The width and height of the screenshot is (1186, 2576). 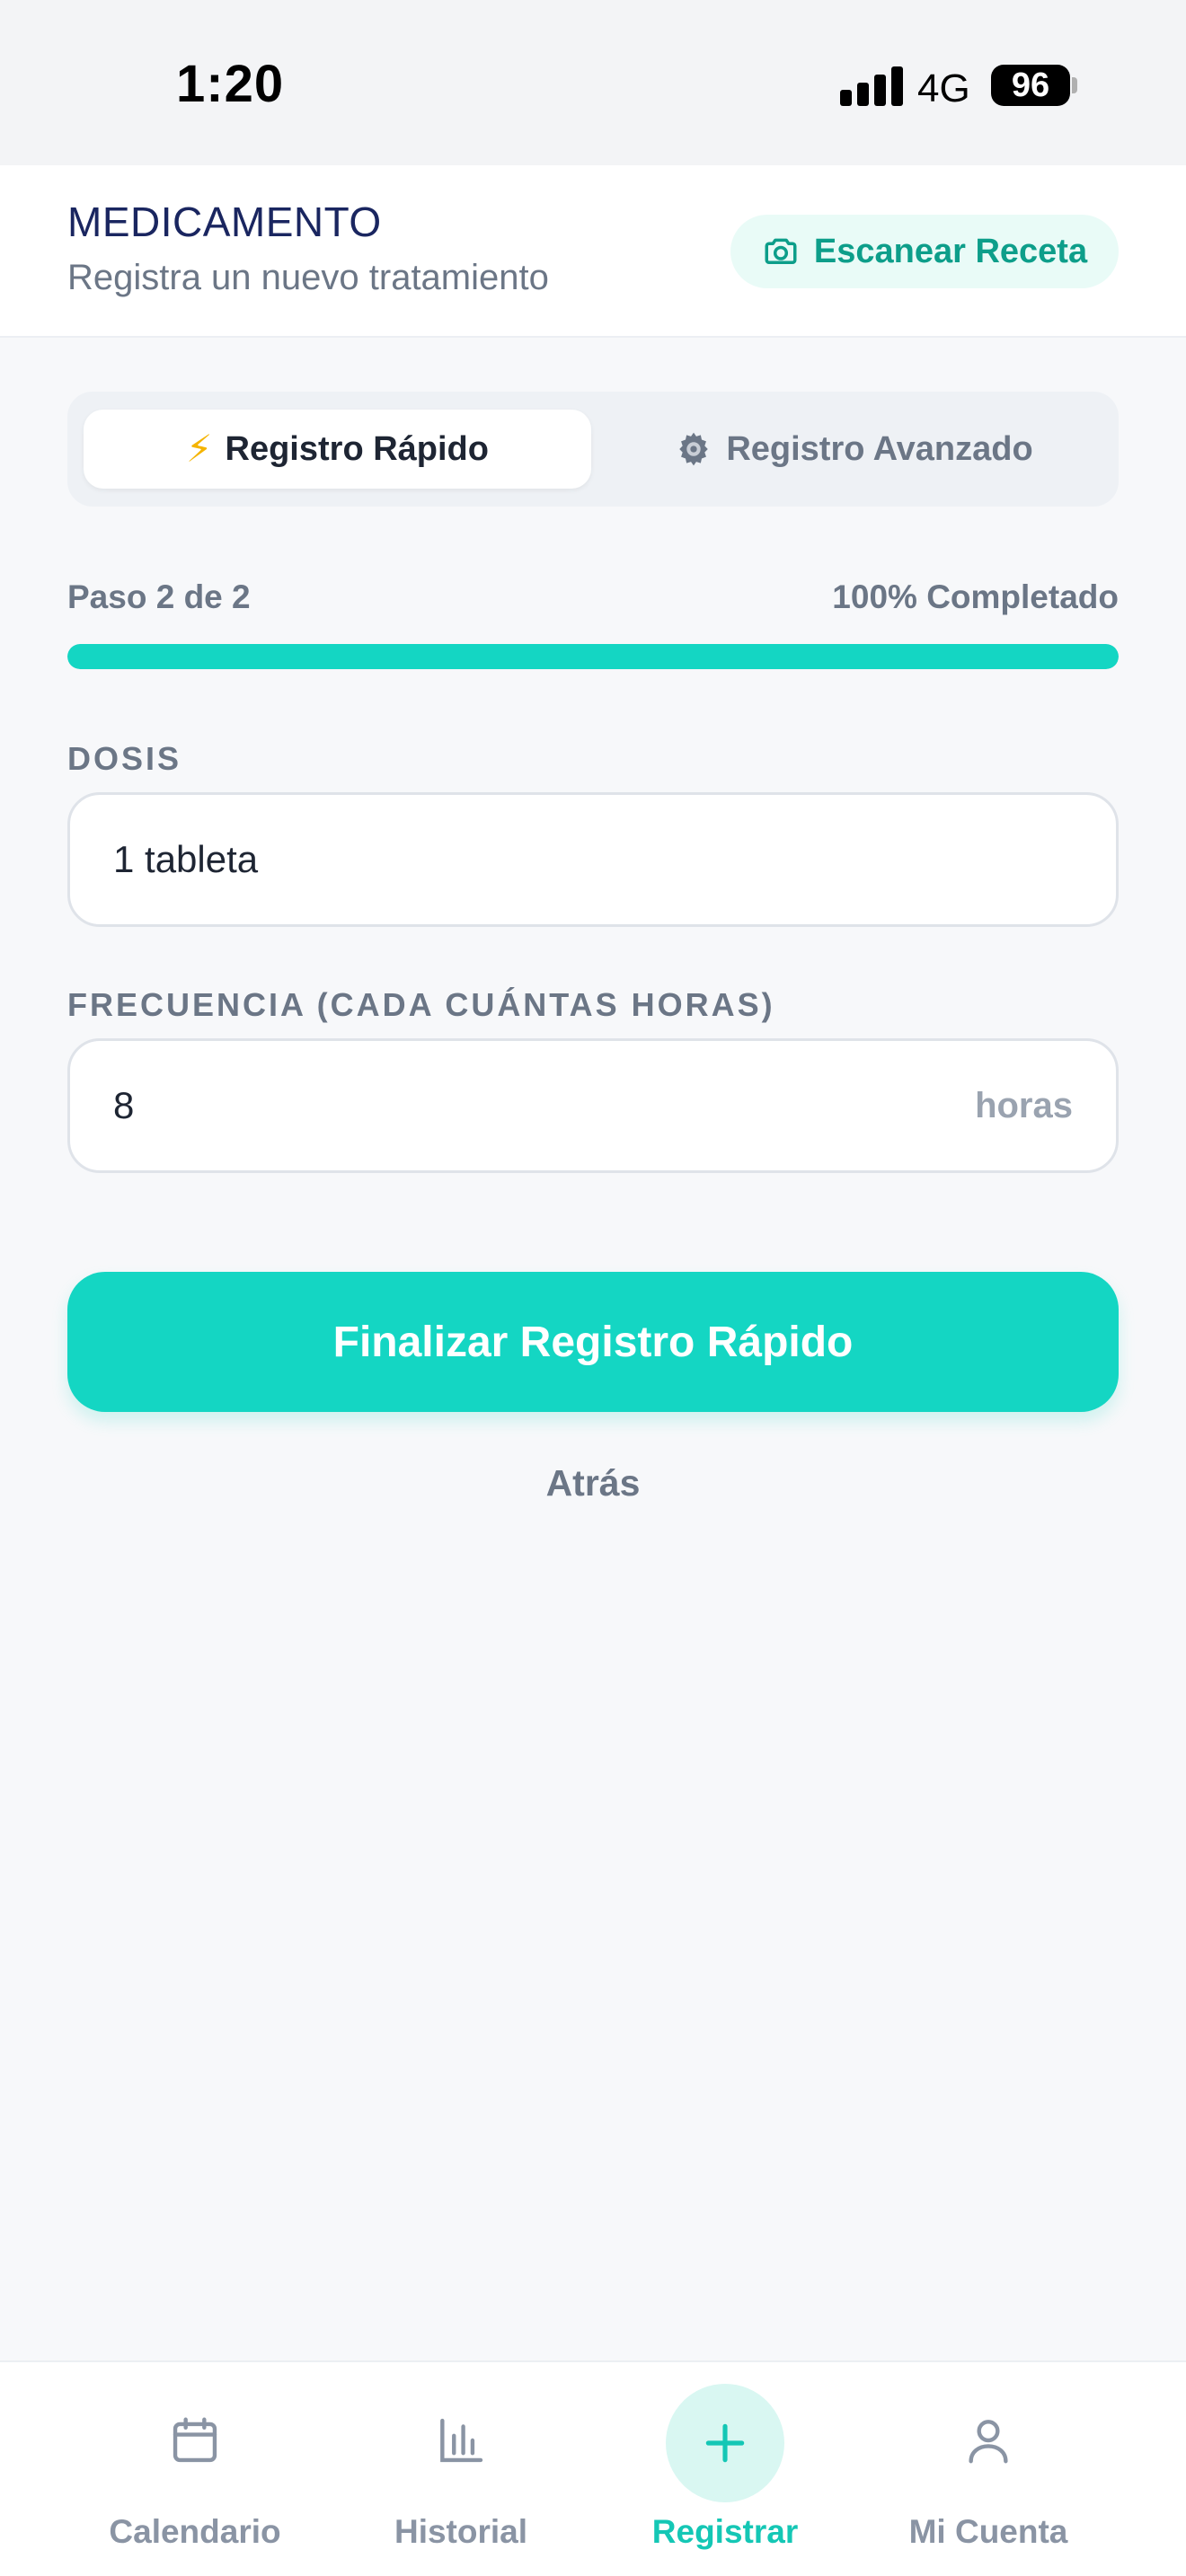 What do you see at coordinates (943, 88) in the screenshot?
I see `network-label: 4G` at bounding box center [943, 88].